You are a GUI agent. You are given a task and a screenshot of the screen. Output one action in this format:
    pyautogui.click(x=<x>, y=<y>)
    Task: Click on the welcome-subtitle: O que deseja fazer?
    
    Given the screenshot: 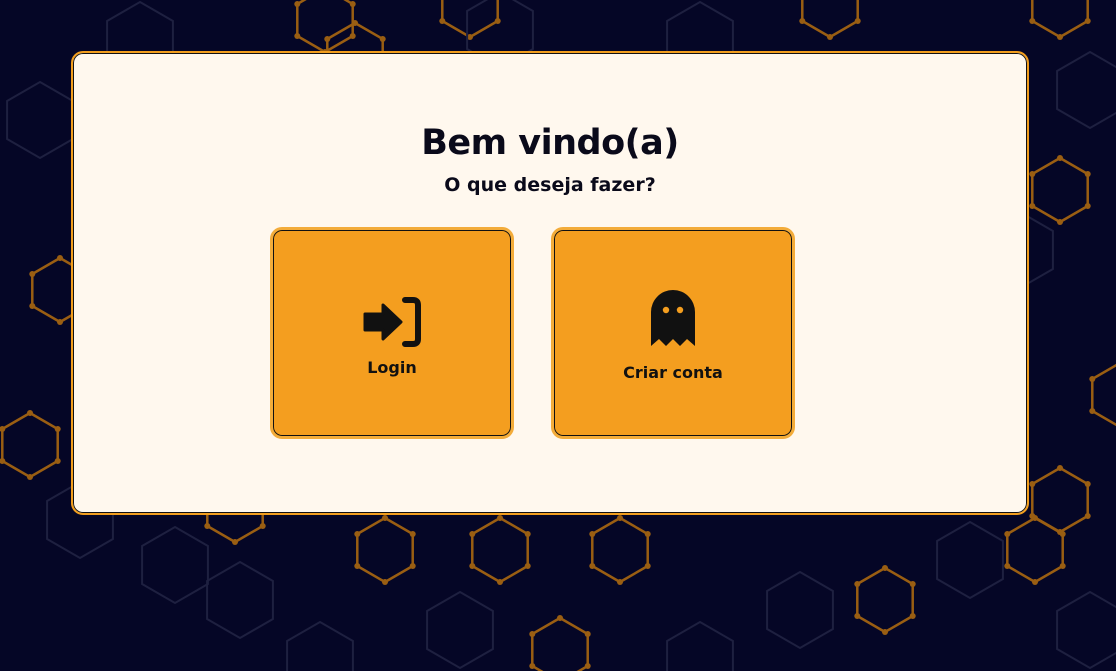 What is the action you would take?
    pyautogui.click(x=550, y=185)
    